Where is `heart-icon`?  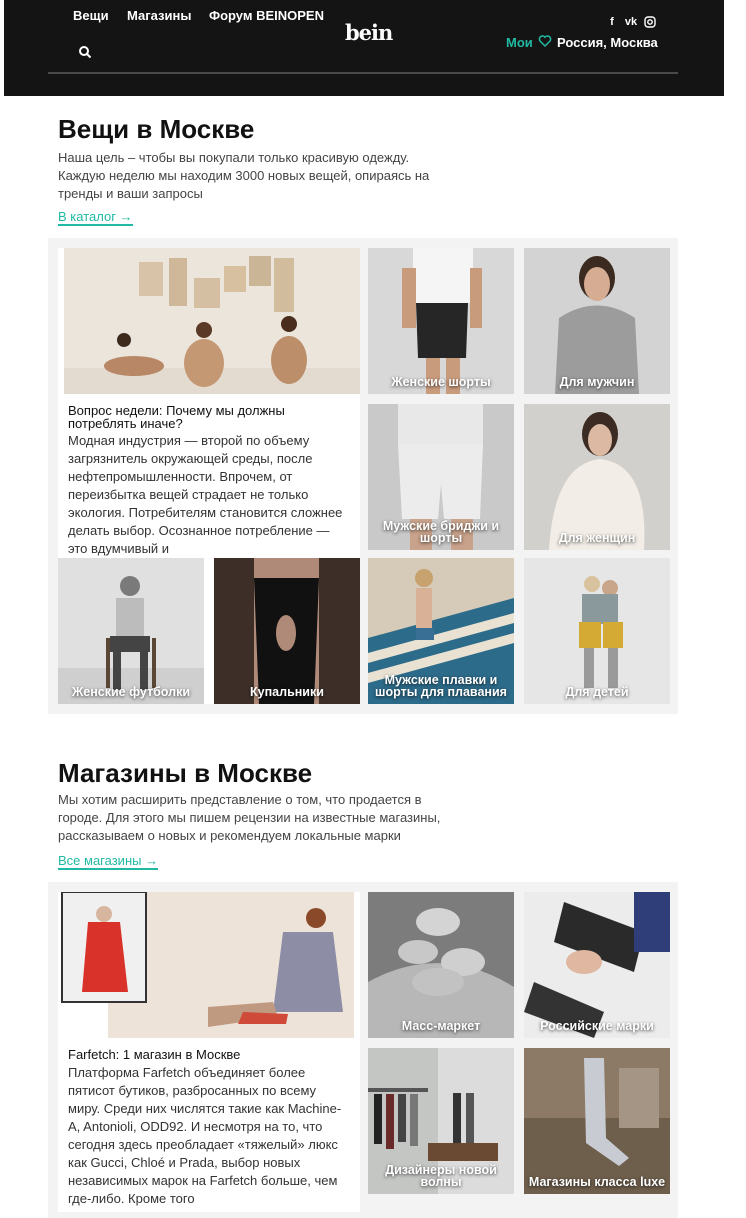 heart-icon is located at coordinates (545, 41).